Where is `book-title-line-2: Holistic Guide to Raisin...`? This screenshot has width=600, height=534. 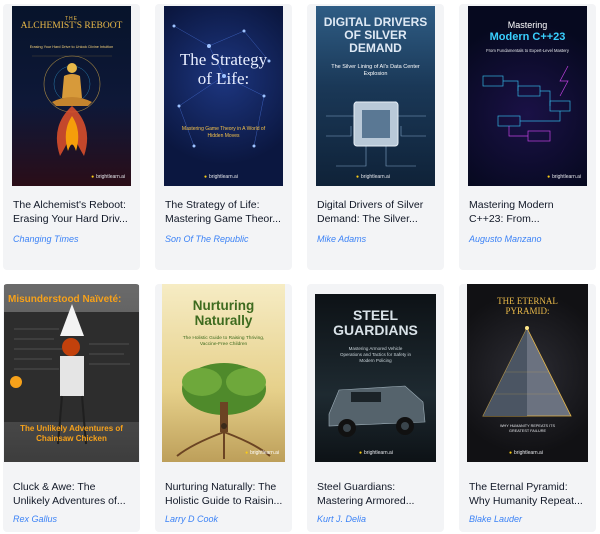
book-title-line-2: Holistic Guide to Raisin... is located at coordinates (224, 501).